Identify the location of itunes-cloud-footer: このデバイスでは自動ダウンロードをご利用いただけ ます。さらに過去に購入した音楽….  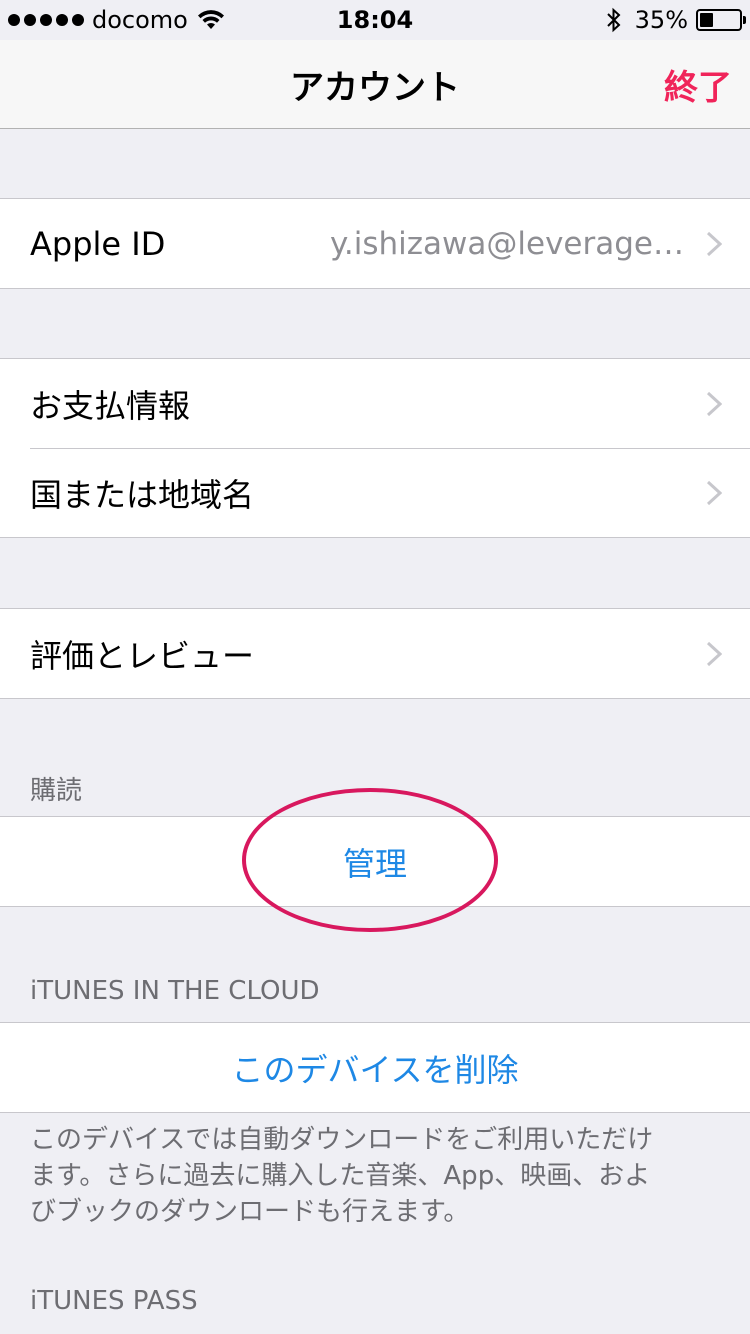
(370, 1176).